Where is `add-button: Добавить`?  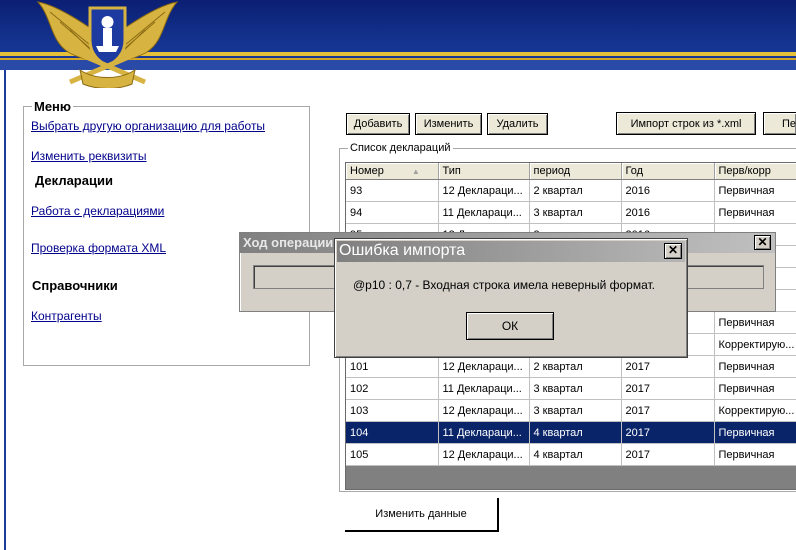
add-button: Добавить is located at coordinates (378, 124).